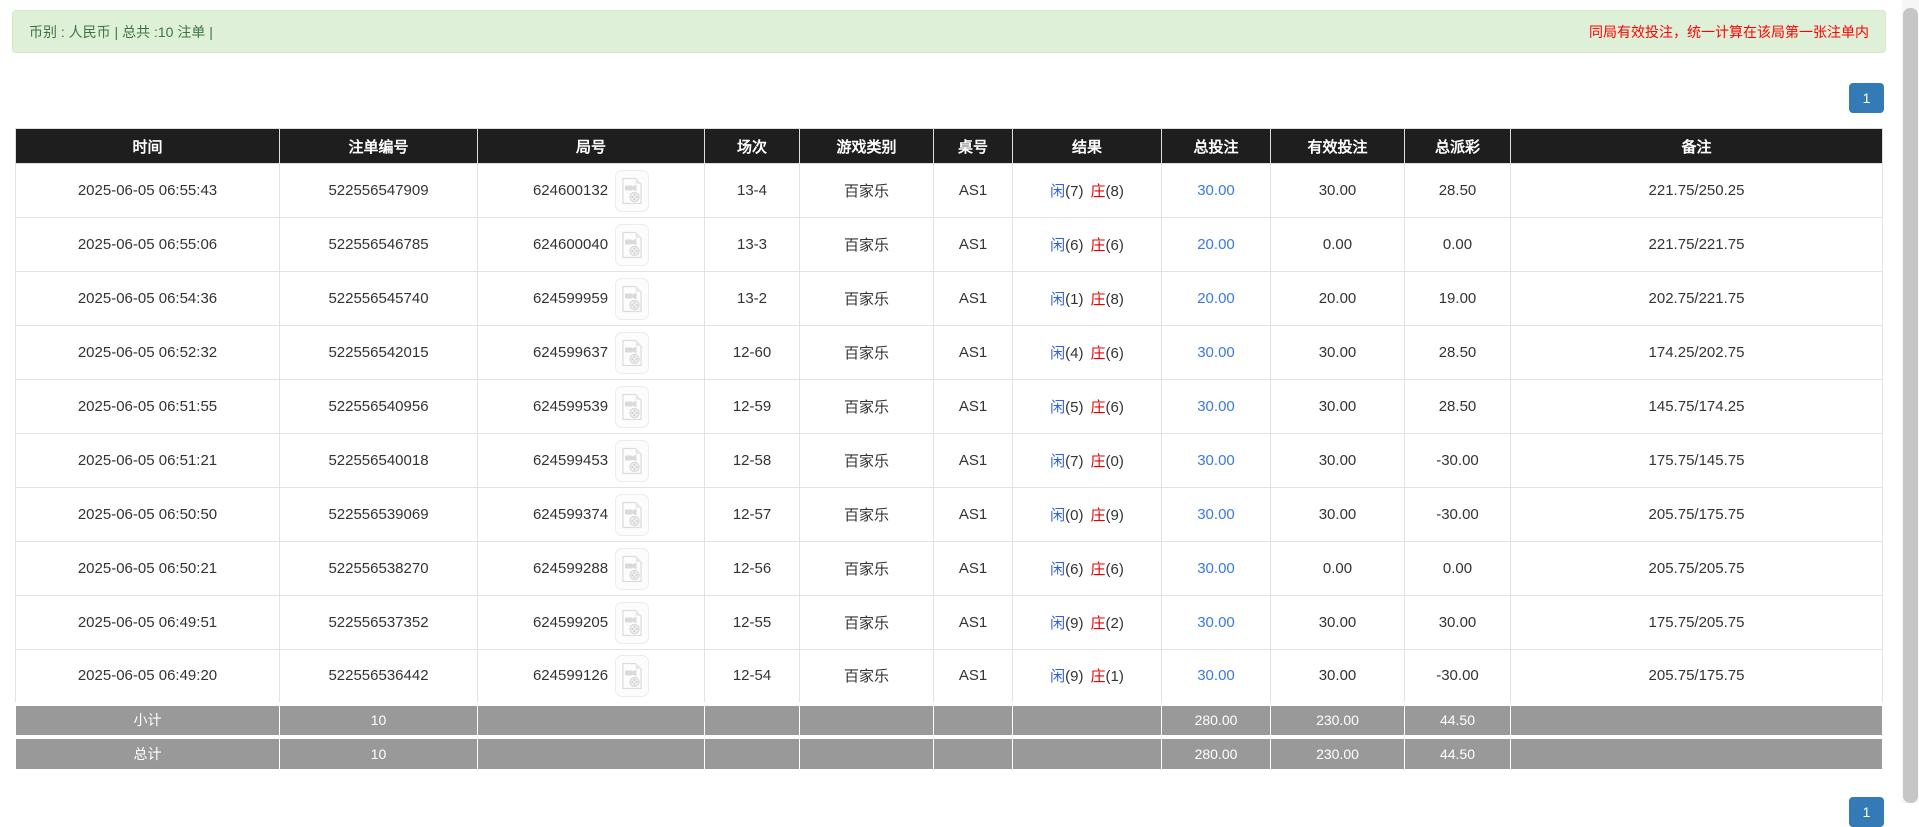 This screenshot has width=1919, height=827. I want to click on total-payout: 44.50, so click(1457, 752).